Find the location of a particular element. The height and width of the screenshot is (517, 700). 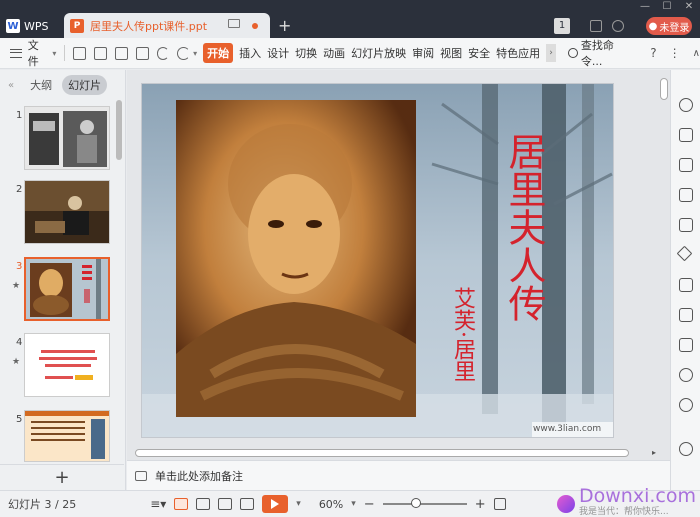

tab-animations: 动画 is located at coordinates (334, 53).